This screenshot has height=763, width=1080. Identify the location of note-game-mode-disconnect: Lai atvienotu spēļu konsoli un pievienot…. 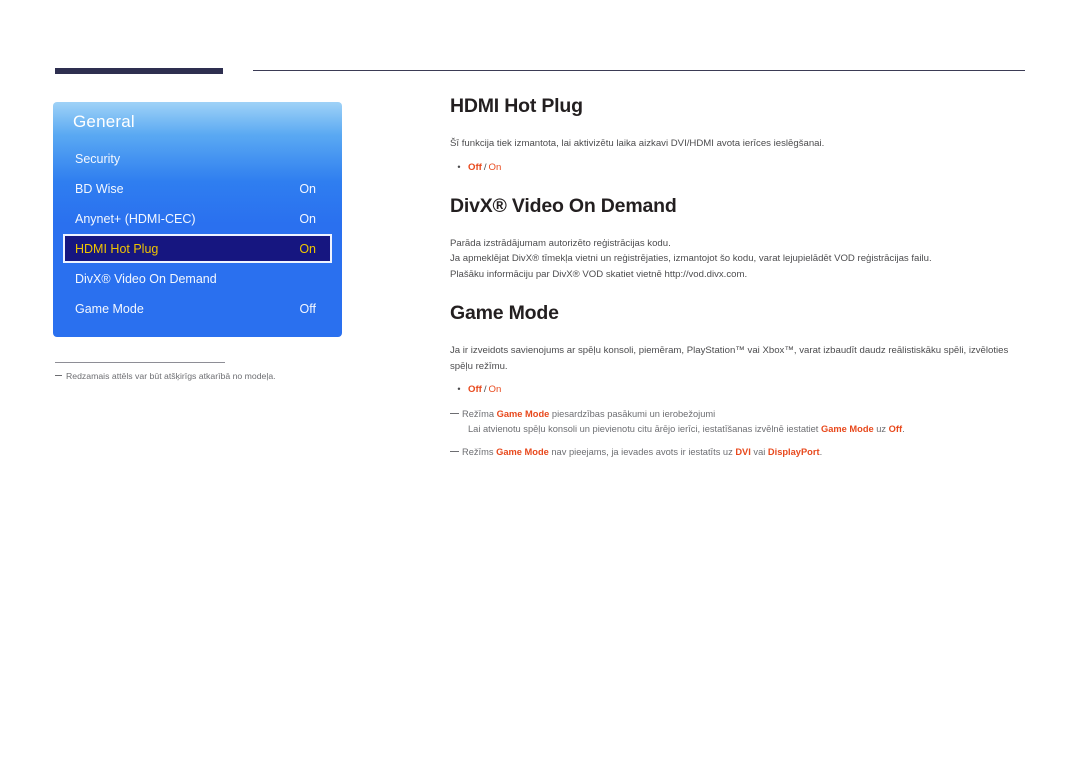
(740, 429).